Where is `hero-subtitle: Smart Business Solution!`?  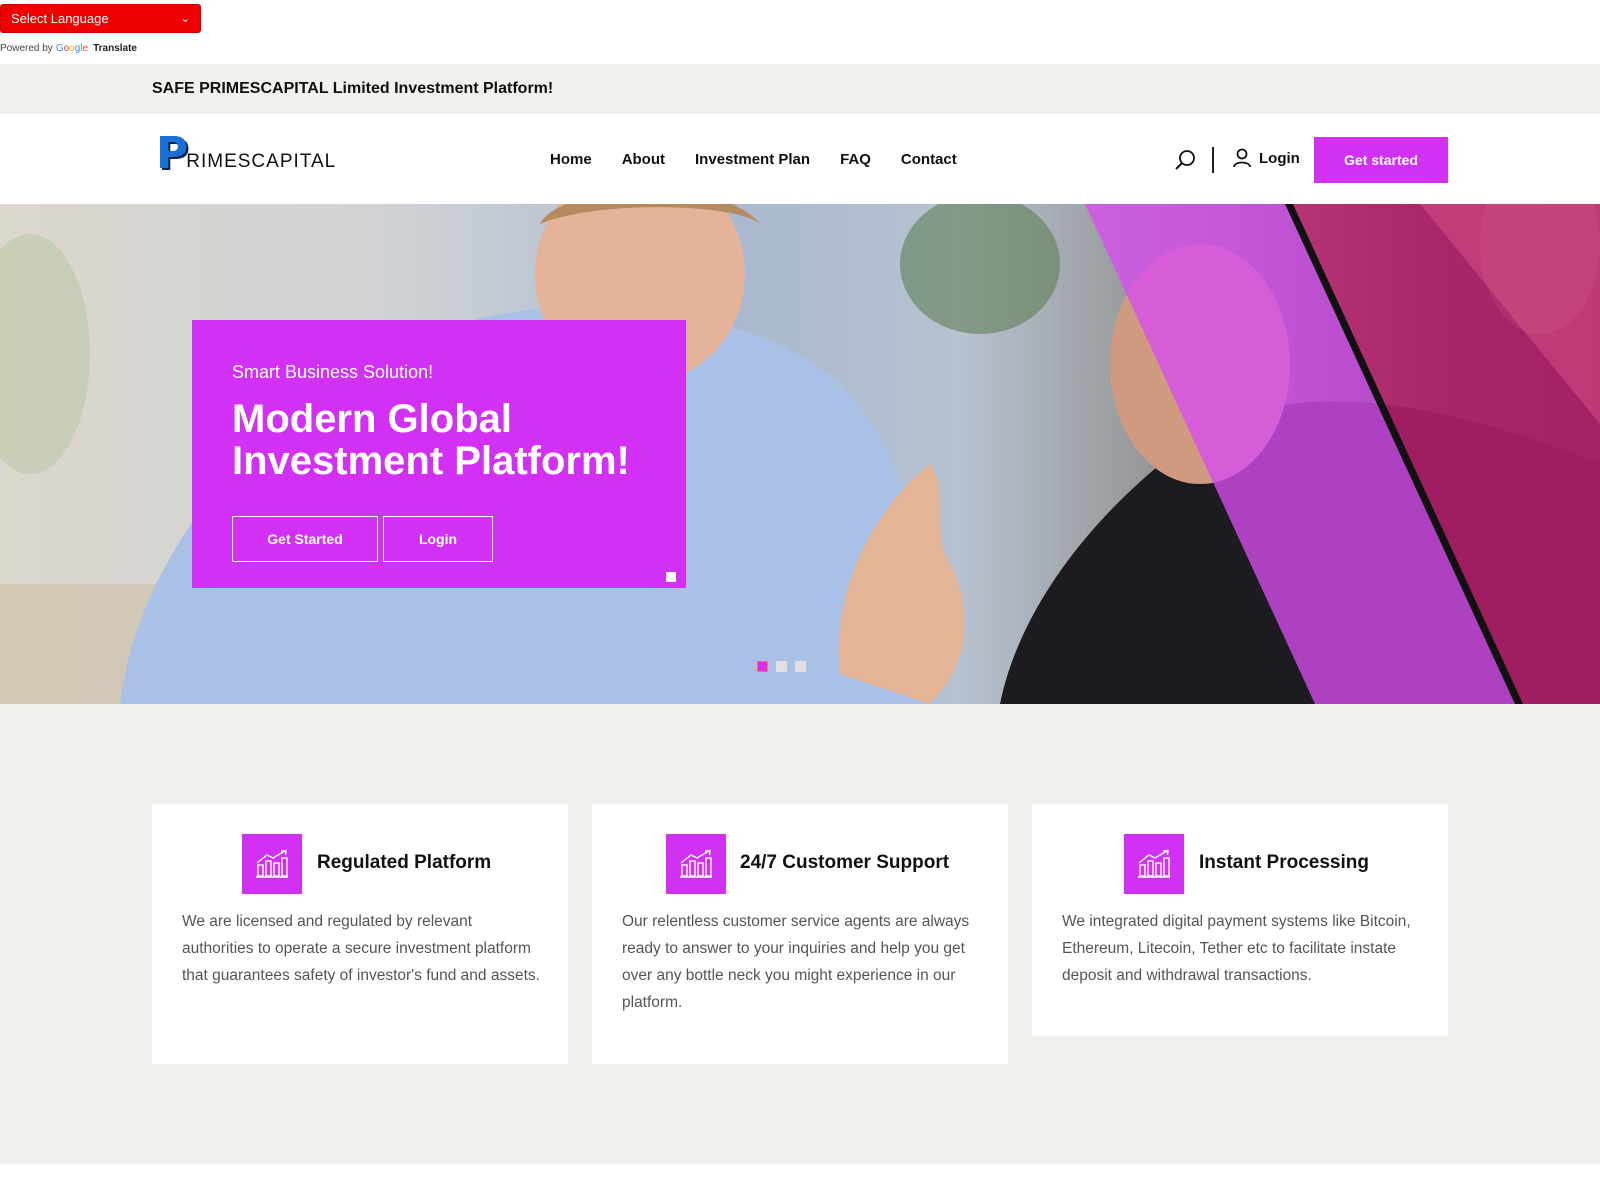
hero-subtitle: Smart Business Solution! is located at coordinates (333, 372).